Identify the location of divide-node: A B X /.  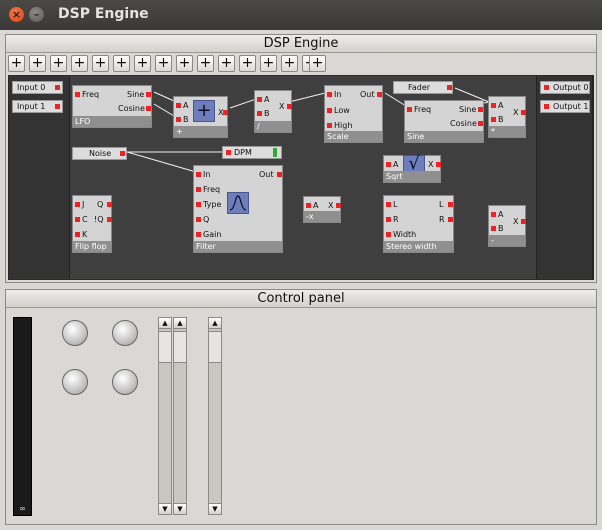
(273, 111).